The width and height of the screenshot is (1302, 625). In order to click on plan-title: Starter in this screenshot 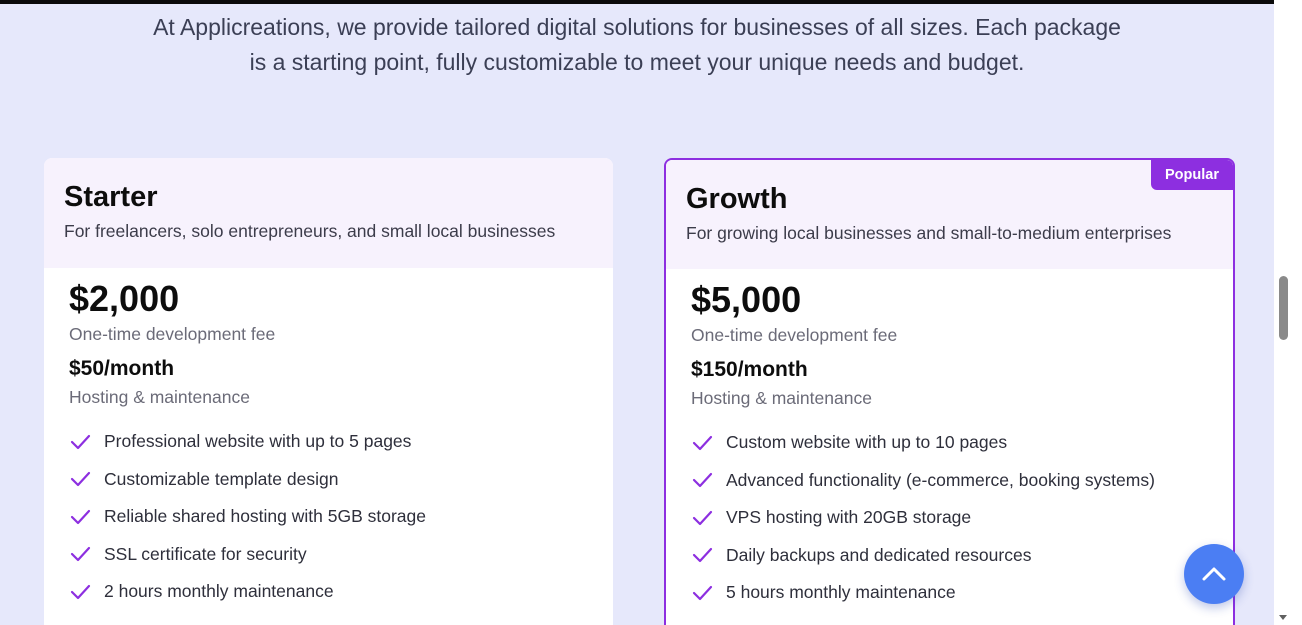, I will do `click(111, 197)`.